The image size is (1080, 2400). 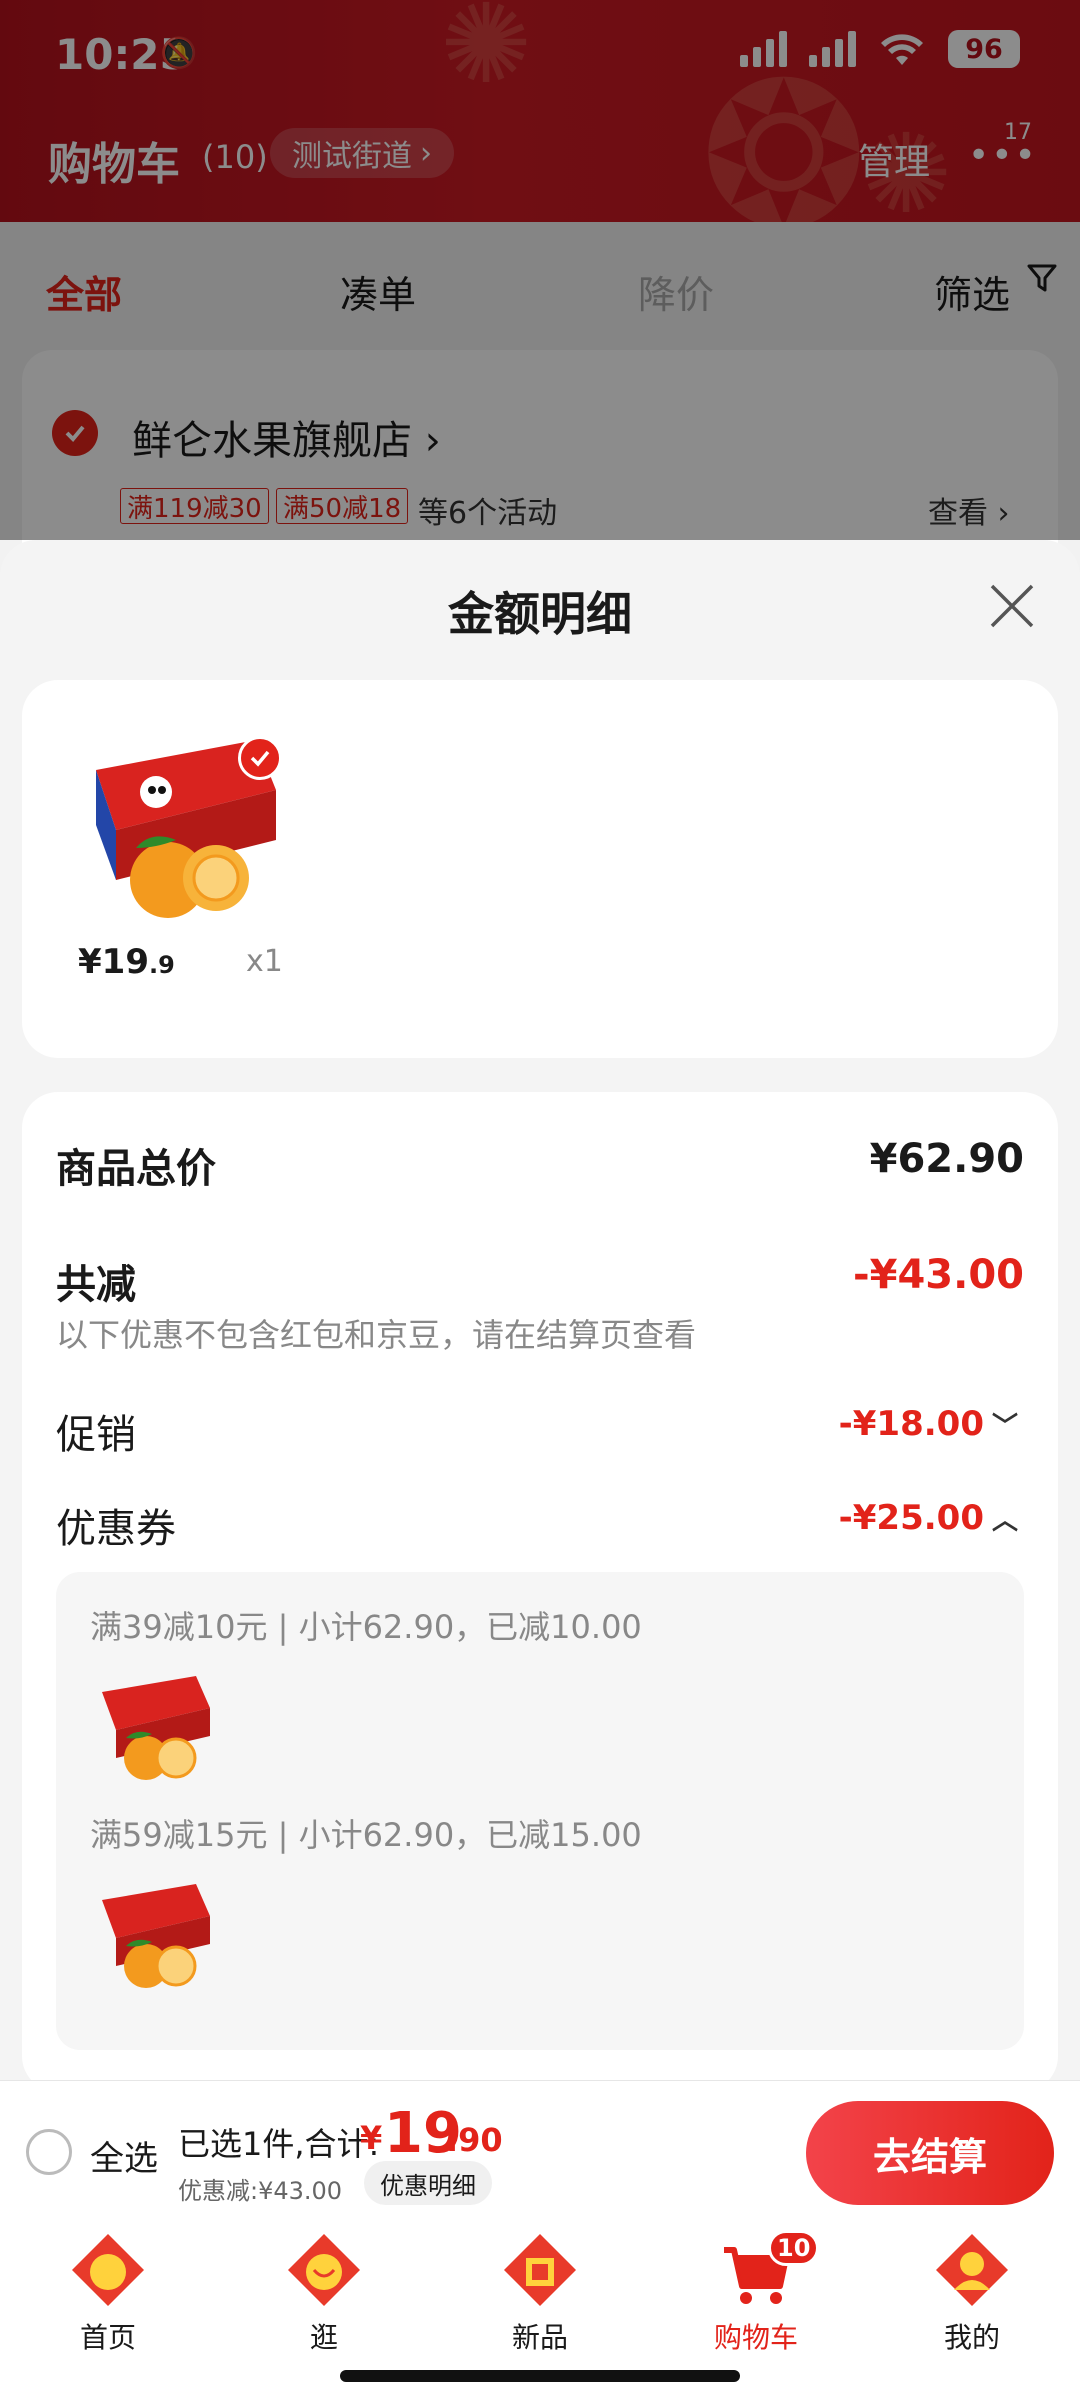 What do you see at coordinates (371, 2138) in the screenshot?
I see `total-currency: ¥` at bounding box center [371, 2138].